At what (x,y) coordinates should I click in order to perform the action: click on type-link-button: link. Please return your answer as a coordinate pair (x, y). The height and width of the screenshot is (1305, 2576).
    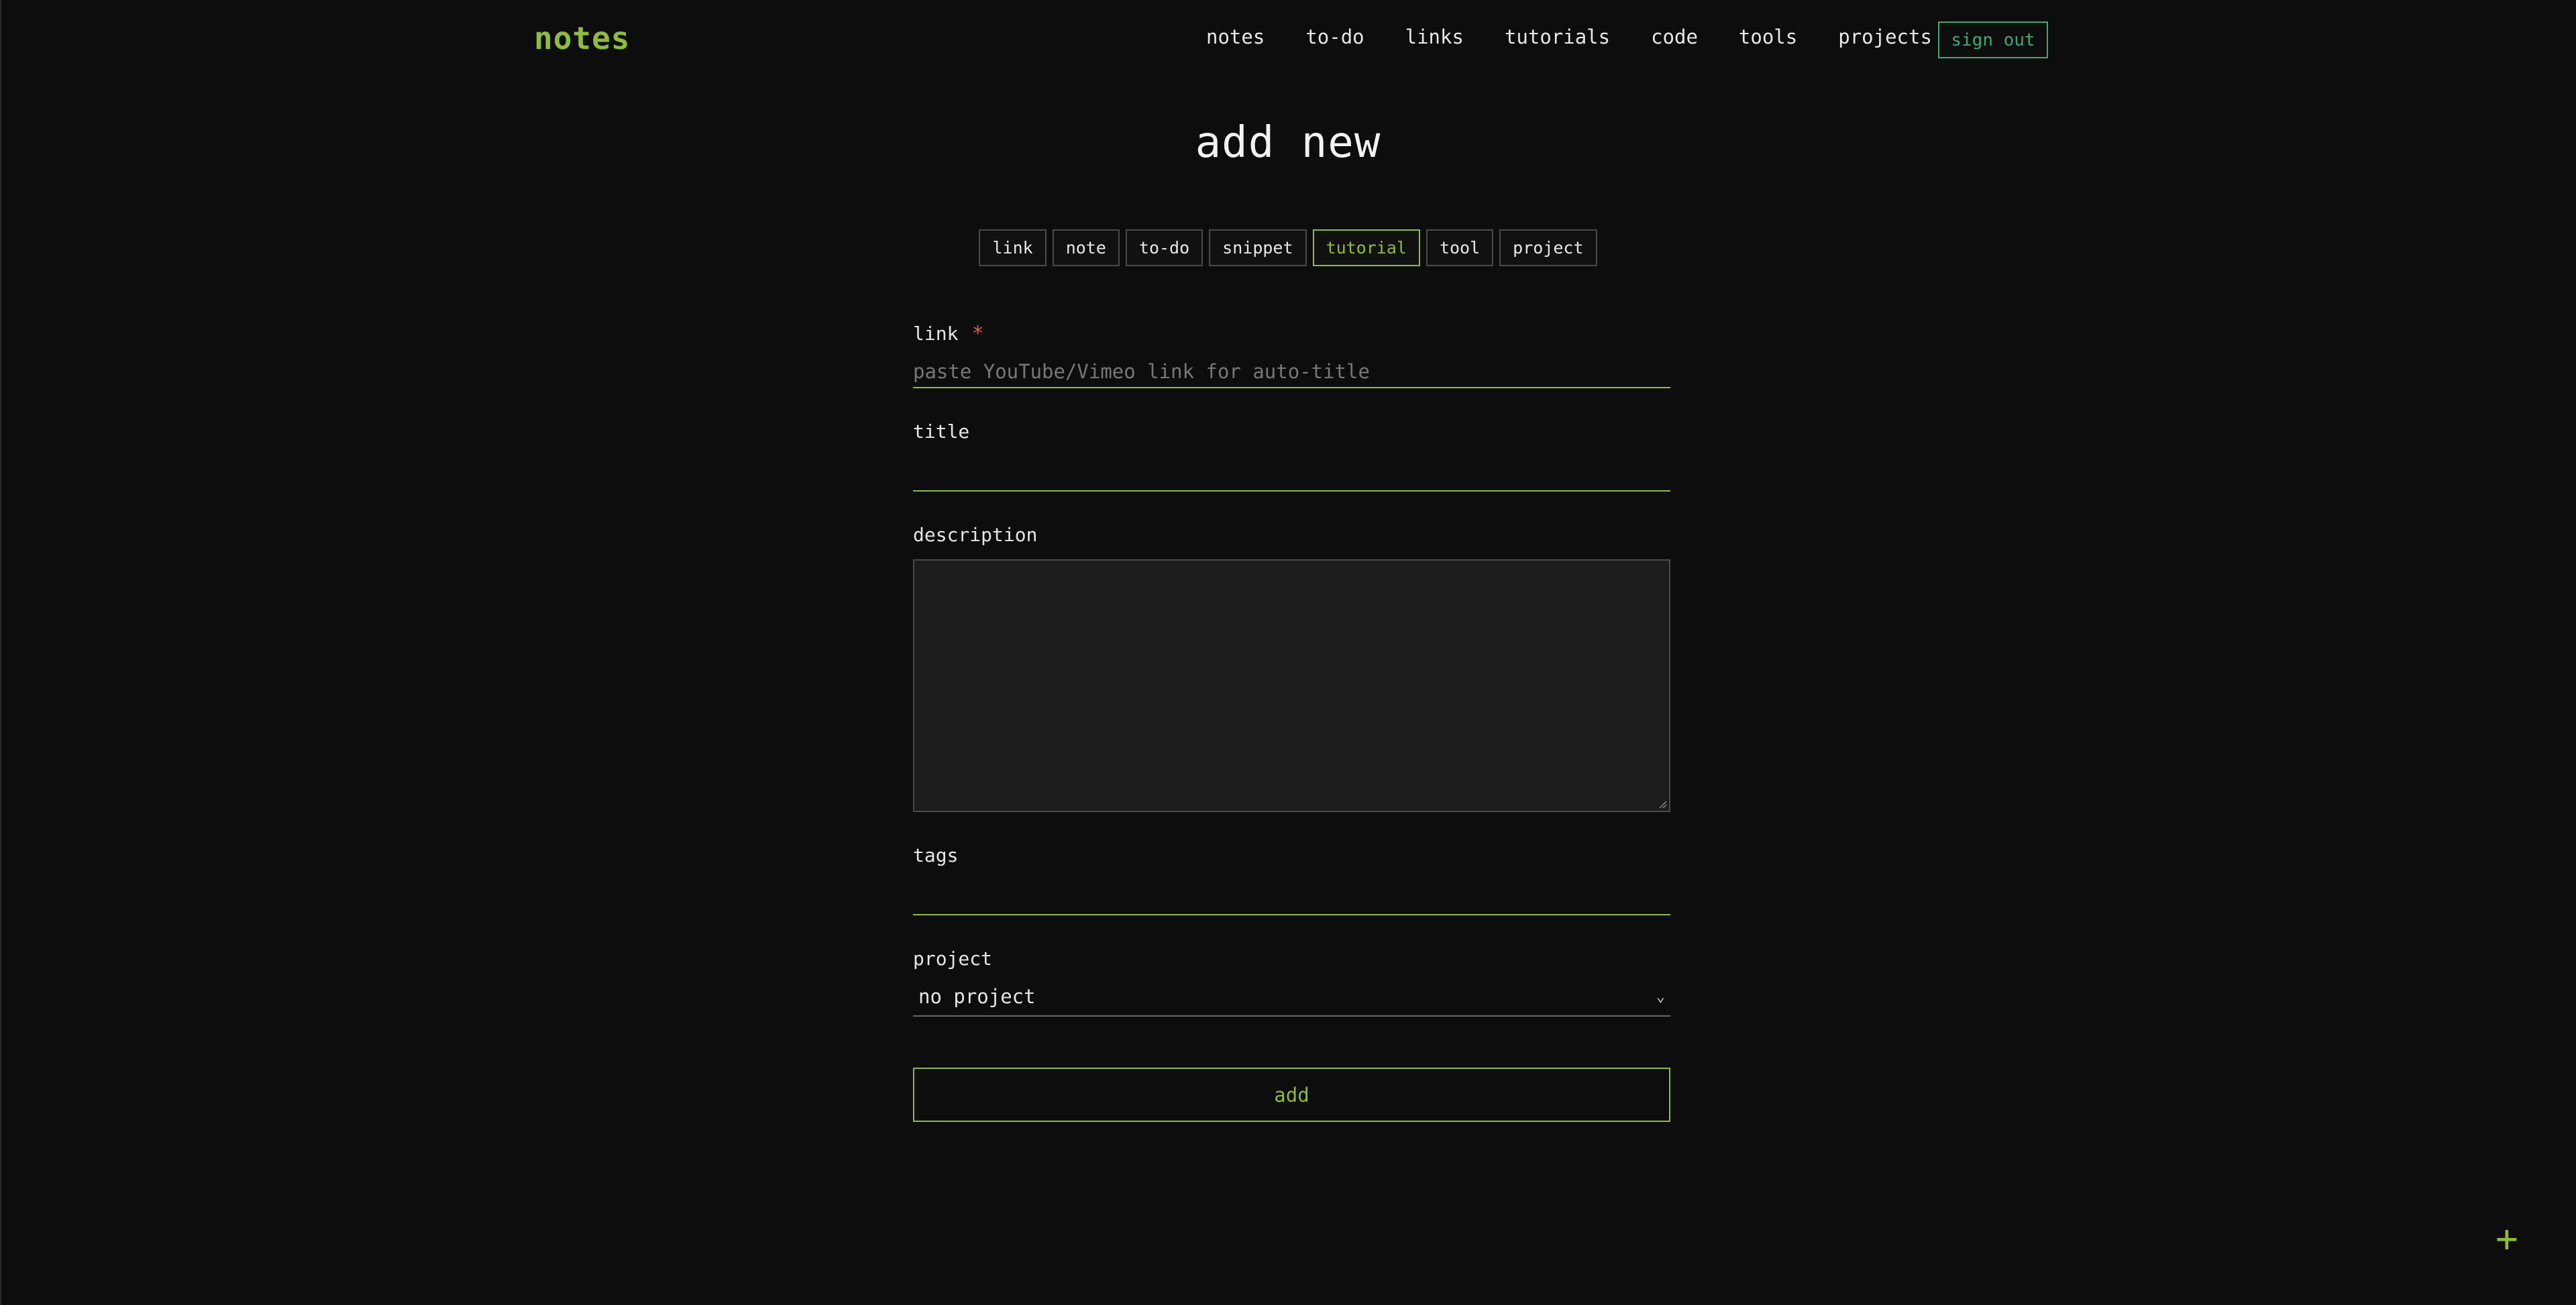
    Looking at the image, I should click on (1012, 248).